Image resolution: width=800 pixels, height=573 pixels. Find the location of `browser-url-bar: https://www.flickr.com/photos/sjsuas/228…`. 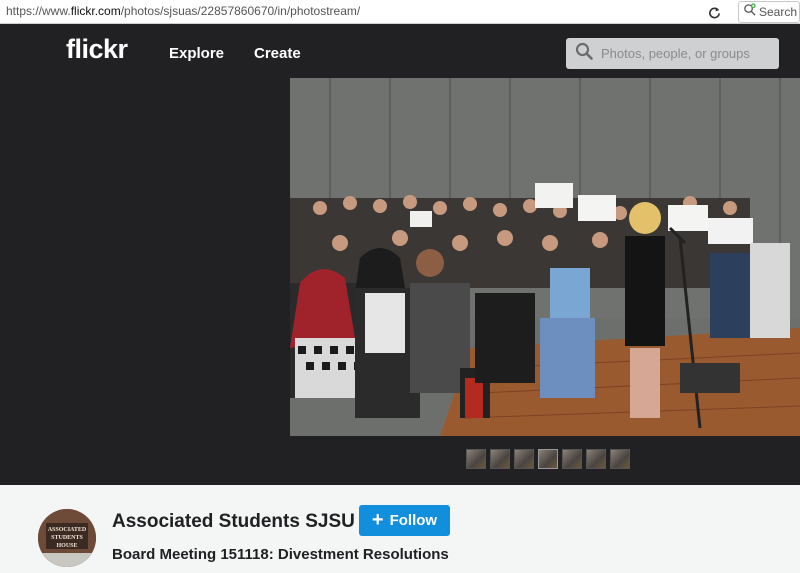

browser-url-bar: https://www.flickr.com/photos/sjsuas/228… is located at coordinates (400, 12).